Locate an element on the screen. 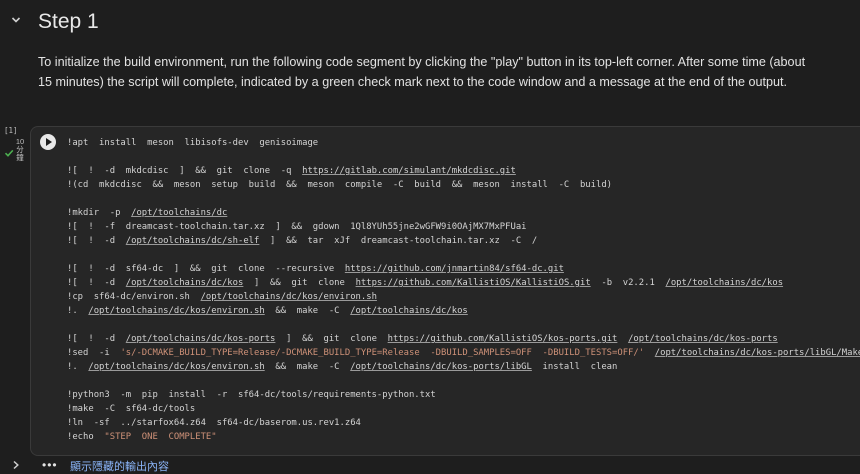  chevron-down-icon is located at coordinates (16, 20).